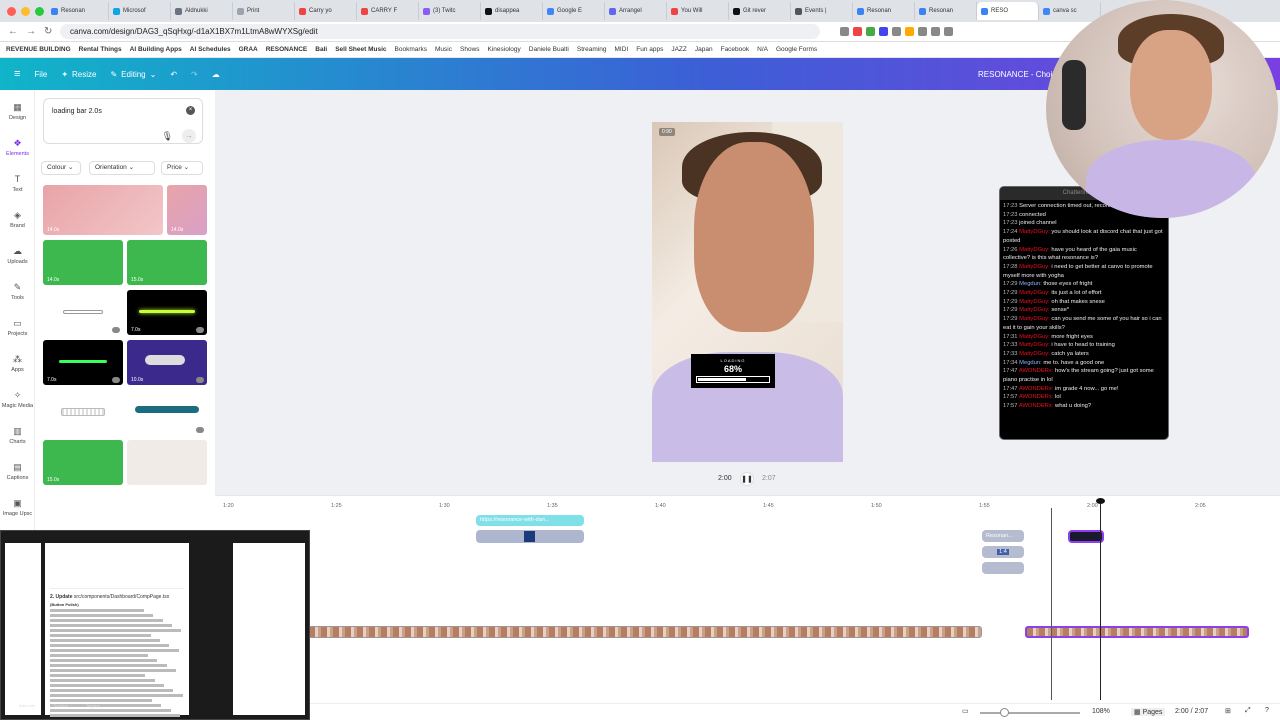  Describe the element at coordinates (733, 371) in the screenshot. I see `loading-bar-element: LOADING 68%` at that location.